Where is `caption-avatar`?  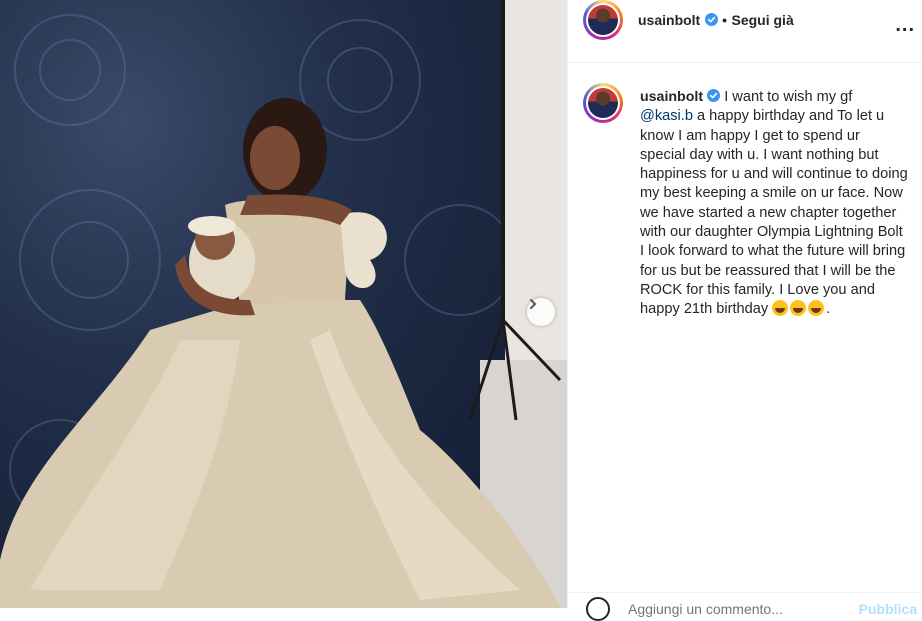 caption-avatar is located at coordinates (603, 103).